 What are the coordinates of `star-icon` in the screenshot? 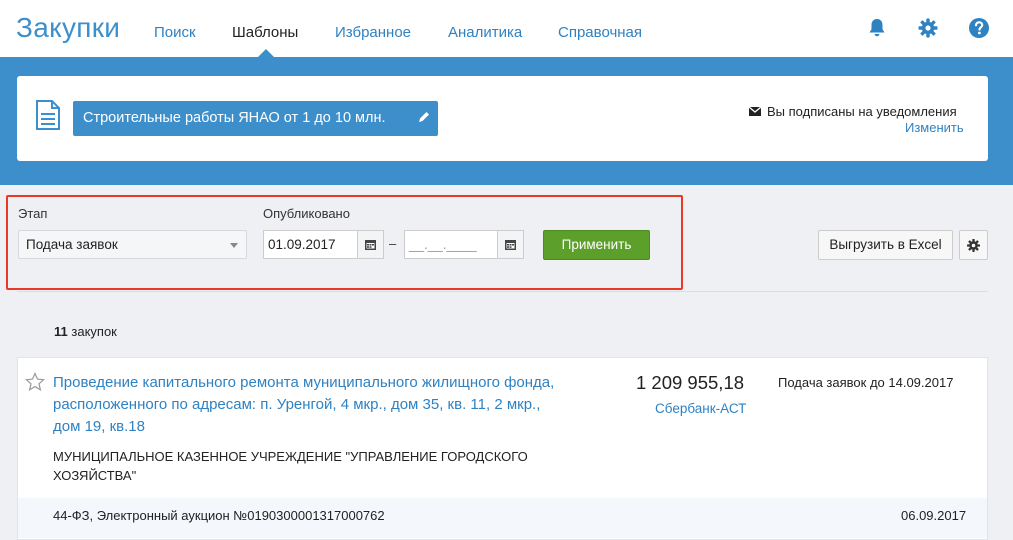 It's located at (35, 382).